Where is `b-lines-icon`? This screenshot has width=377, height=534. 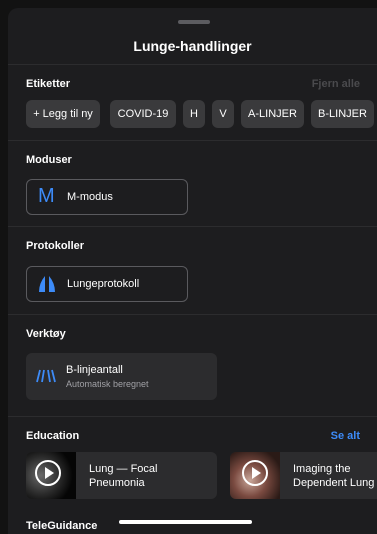
b-lines-icon is located at coordinates (46, 378).